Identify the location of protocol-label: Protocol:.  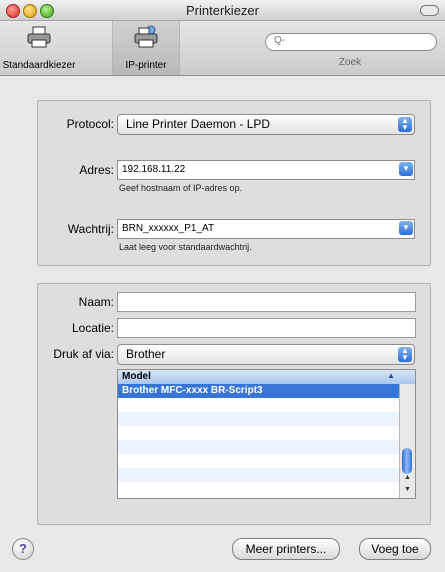
(90, 124).